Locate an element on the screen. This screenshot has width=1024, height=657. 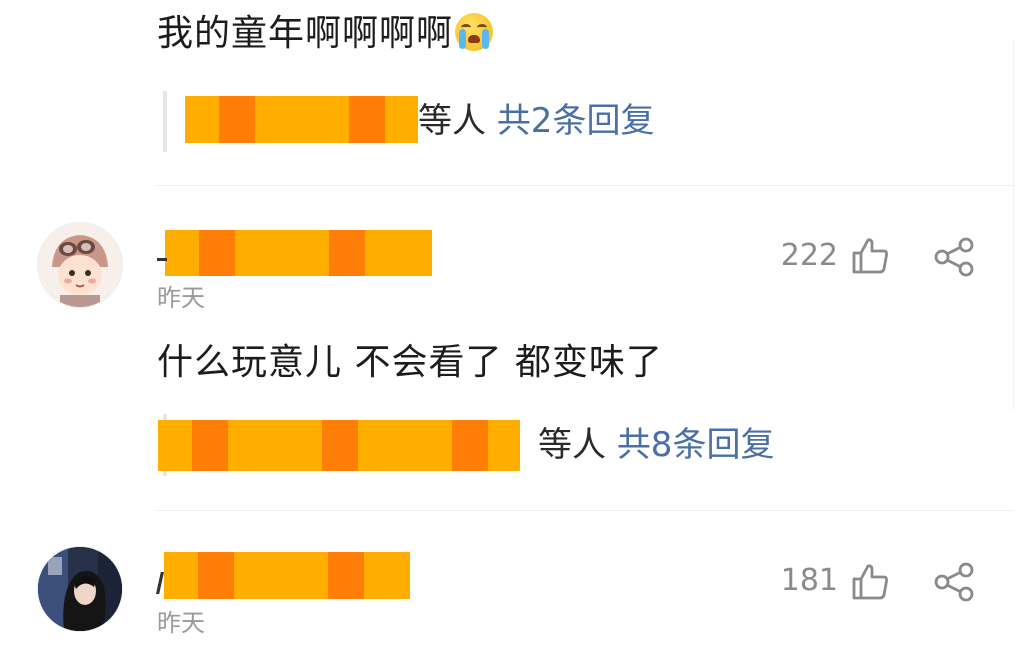
reply-count-link: 共2条回复 is located at coordinates (576, 121).